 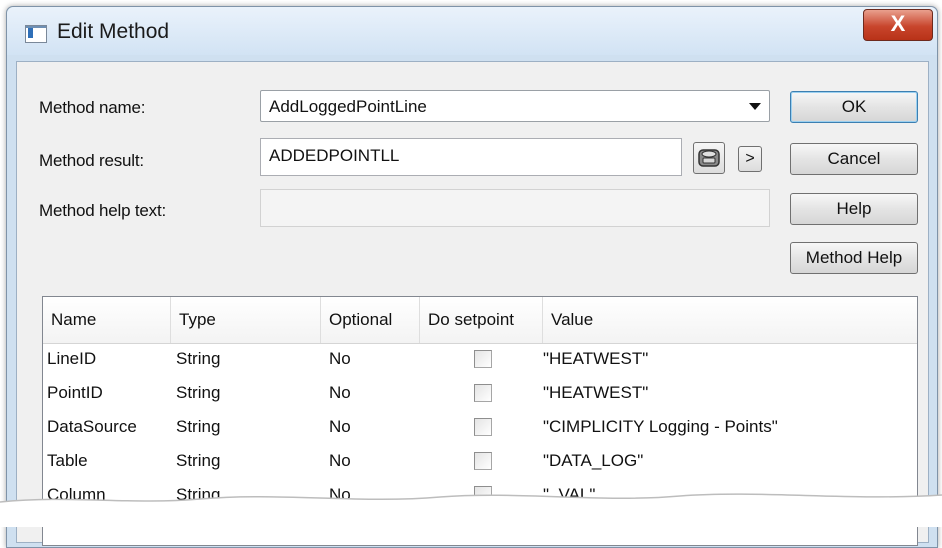 I want to click on more-options-button: >, so click(x=750, y=159).